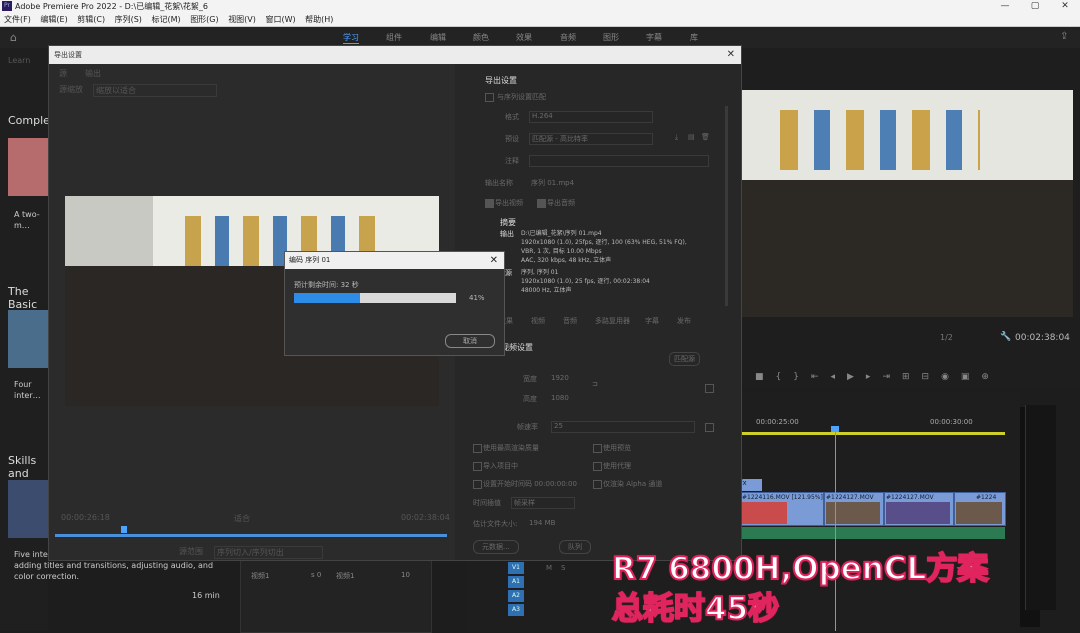 This screenshot has height=633, width=1080. What do you see at coordinates (394, 260) in the screenshot?
I see `progress-dialog-title-bar: 编码 序列 01 ✕` at bounding box center [394, 260].